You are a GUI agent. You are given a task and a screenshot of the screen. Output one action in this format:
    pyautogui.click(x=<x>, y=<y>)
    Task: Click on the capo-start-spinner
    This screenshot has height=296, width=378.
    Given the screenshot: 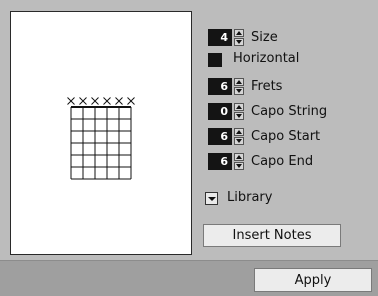 What is the action you would take?
    pyautogui.click(x=239, y=136)
    